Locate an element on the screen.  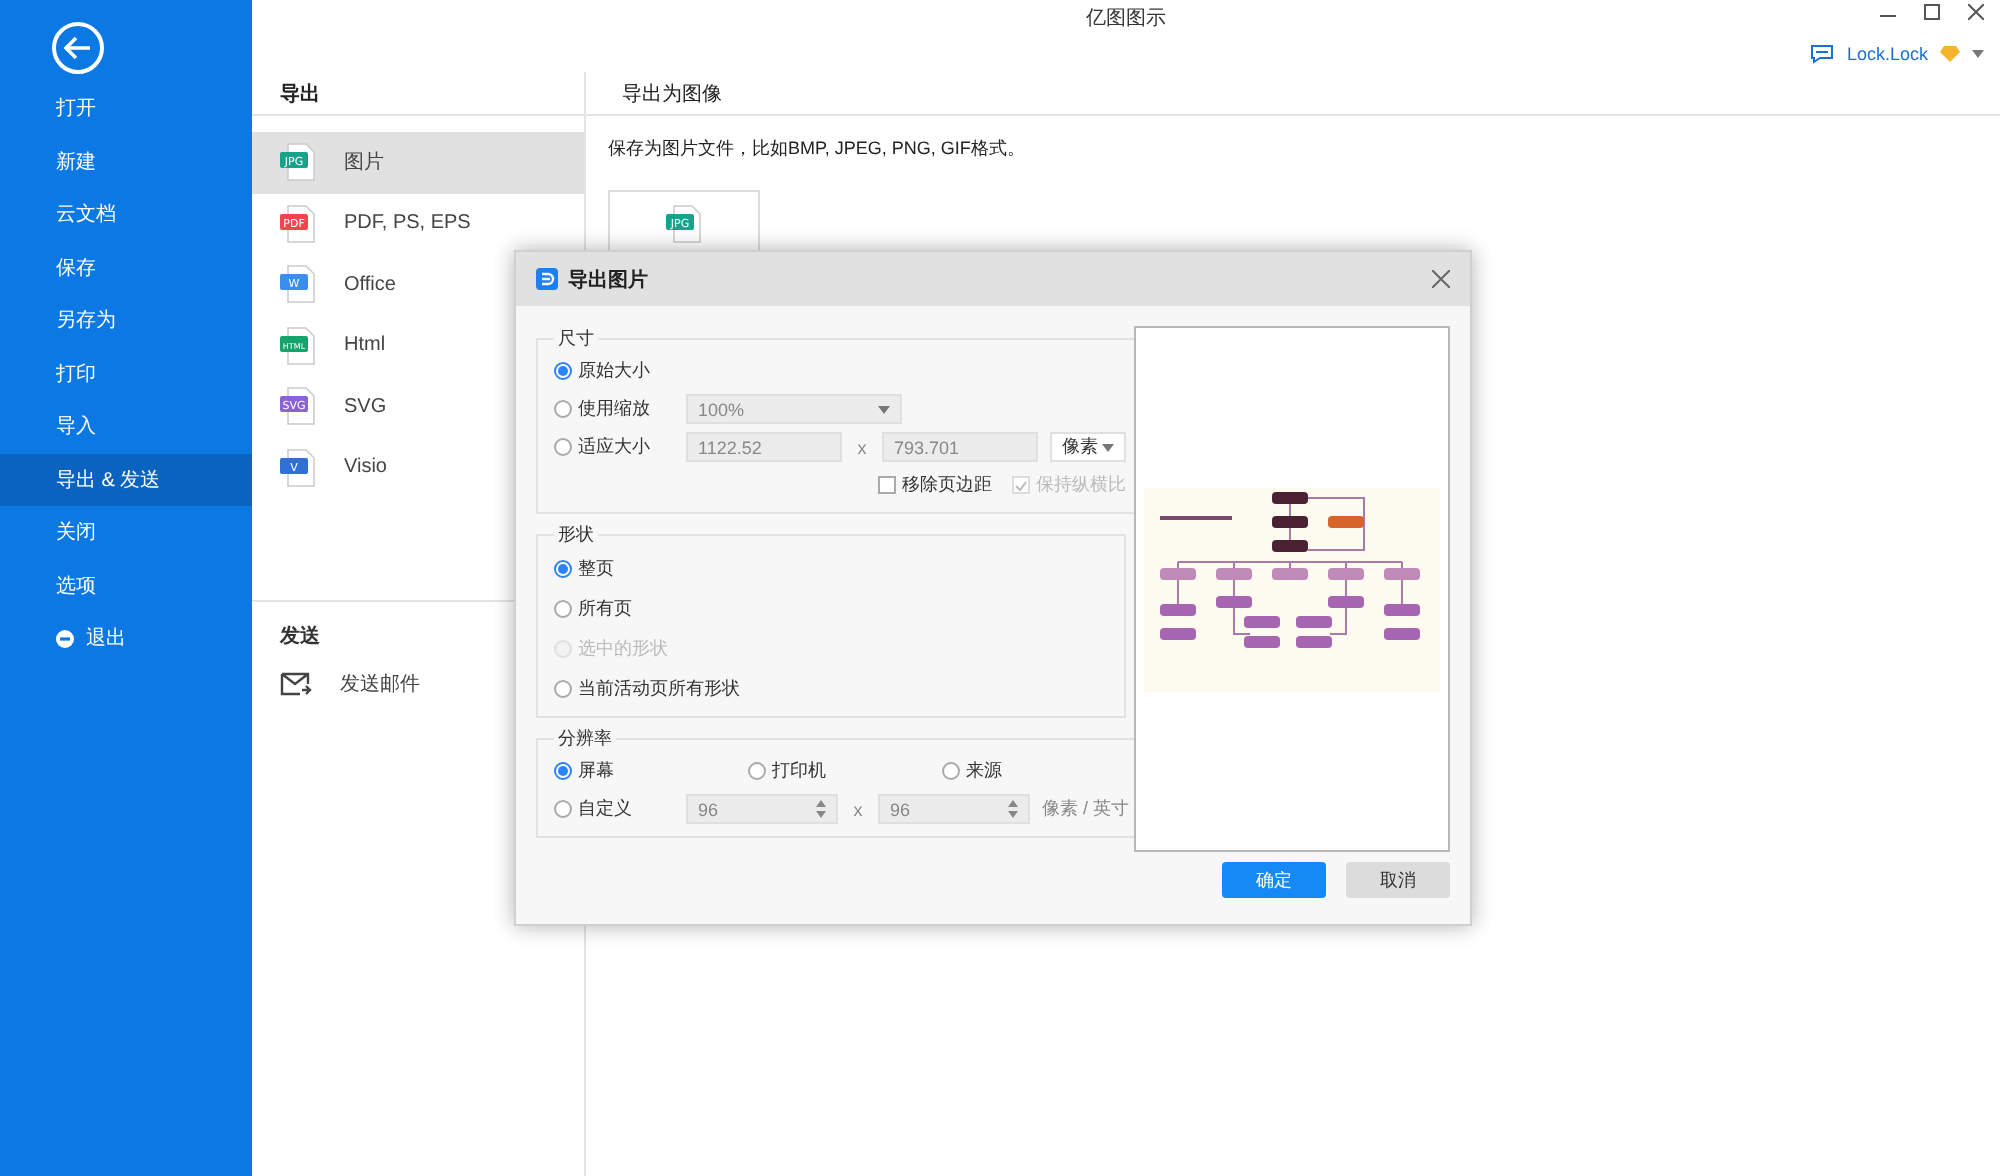
menu-label: 导出 & 发送 is located at coordinates (108, 480).